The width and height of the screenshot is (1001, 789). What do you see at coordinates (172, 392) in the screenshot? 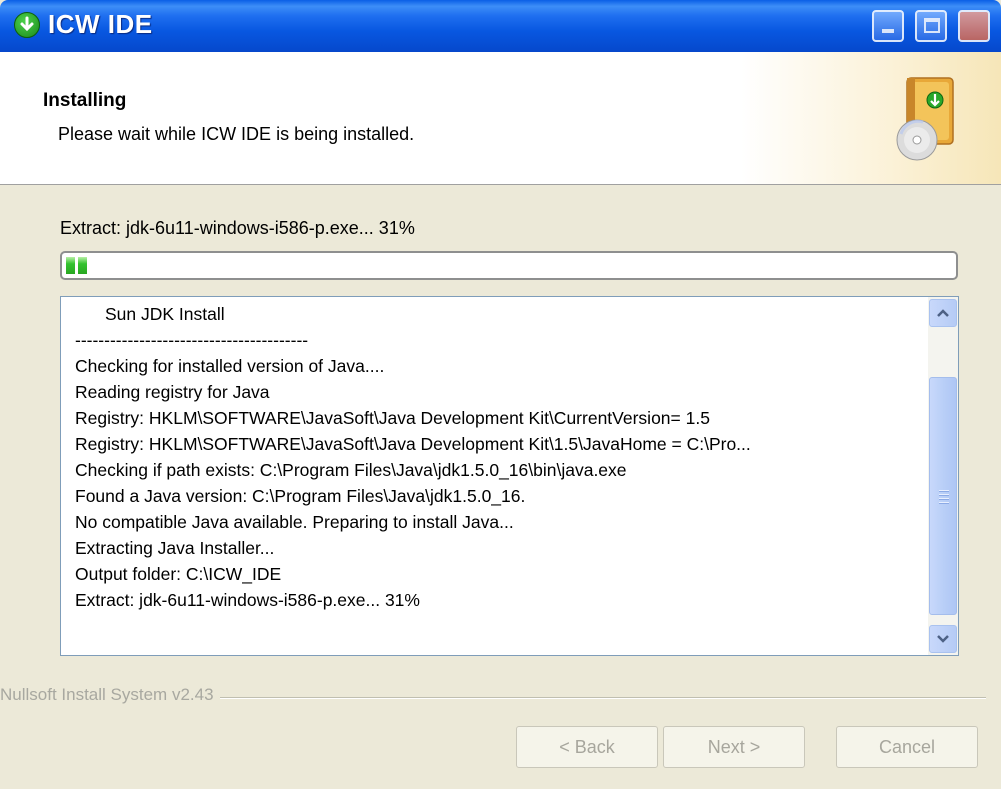
I see `log-line: Reading registry for Java` at bounding box center [172, 392].